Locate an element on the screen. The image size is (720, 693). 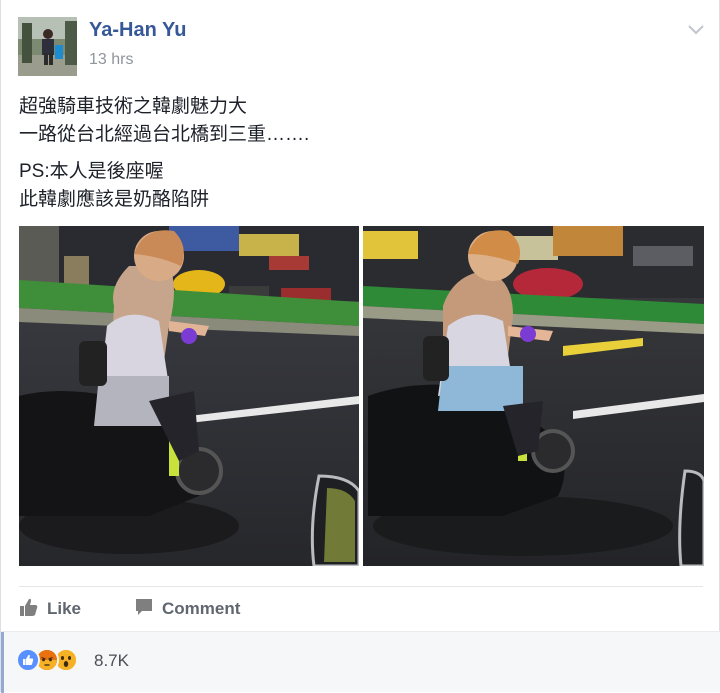
reactions-bar-accent is located at coordinates (2, 662).